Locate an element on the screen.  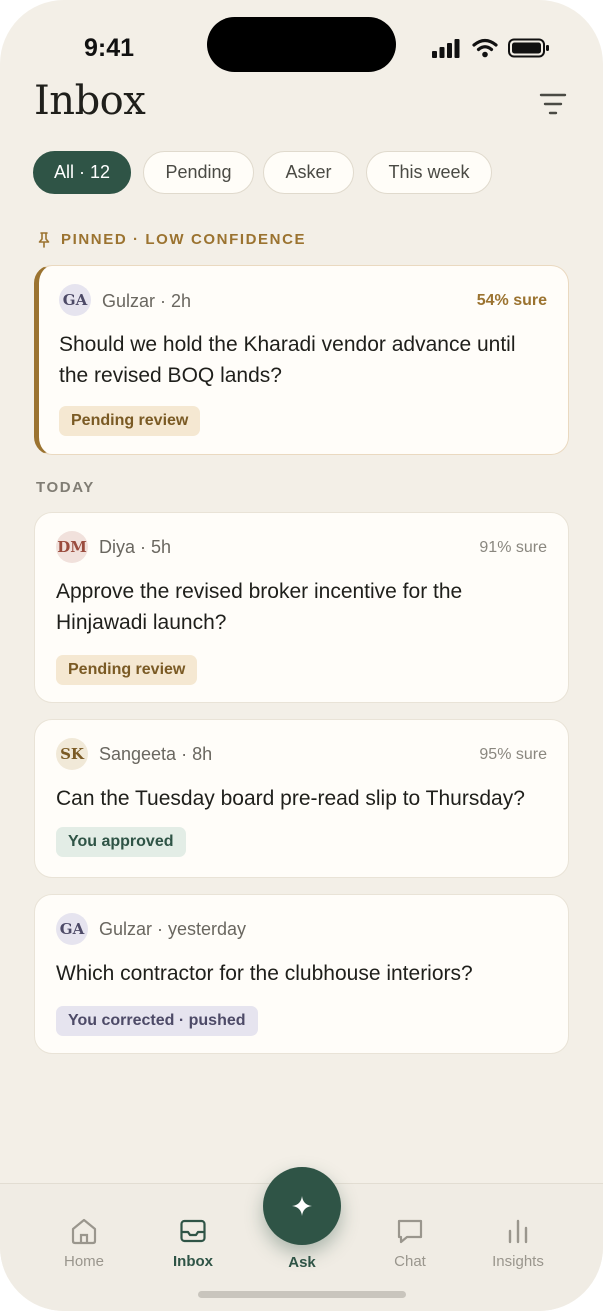
page-title: Inbox is located at coordinates (90, 101).